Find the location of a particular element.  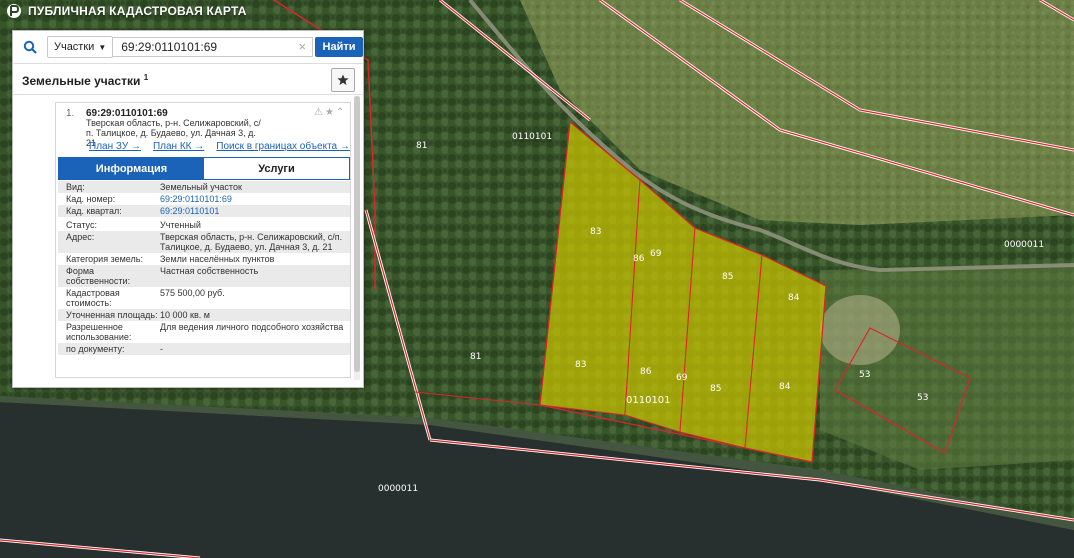

card-actions: ⚠ ★ ⌃ is located at coordinates (329, 112).